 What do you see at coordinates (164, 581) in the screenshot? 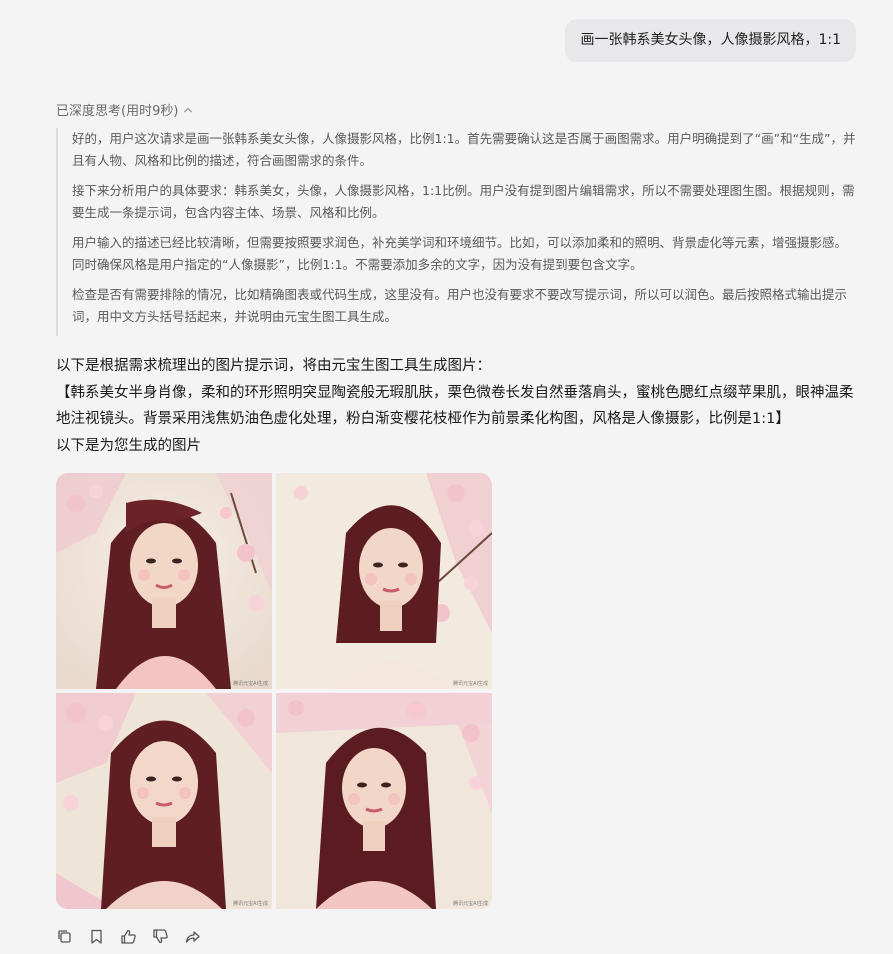
I see `generated-image-1: 腾讯元宝AI生成` at bounding box center [164, 581].